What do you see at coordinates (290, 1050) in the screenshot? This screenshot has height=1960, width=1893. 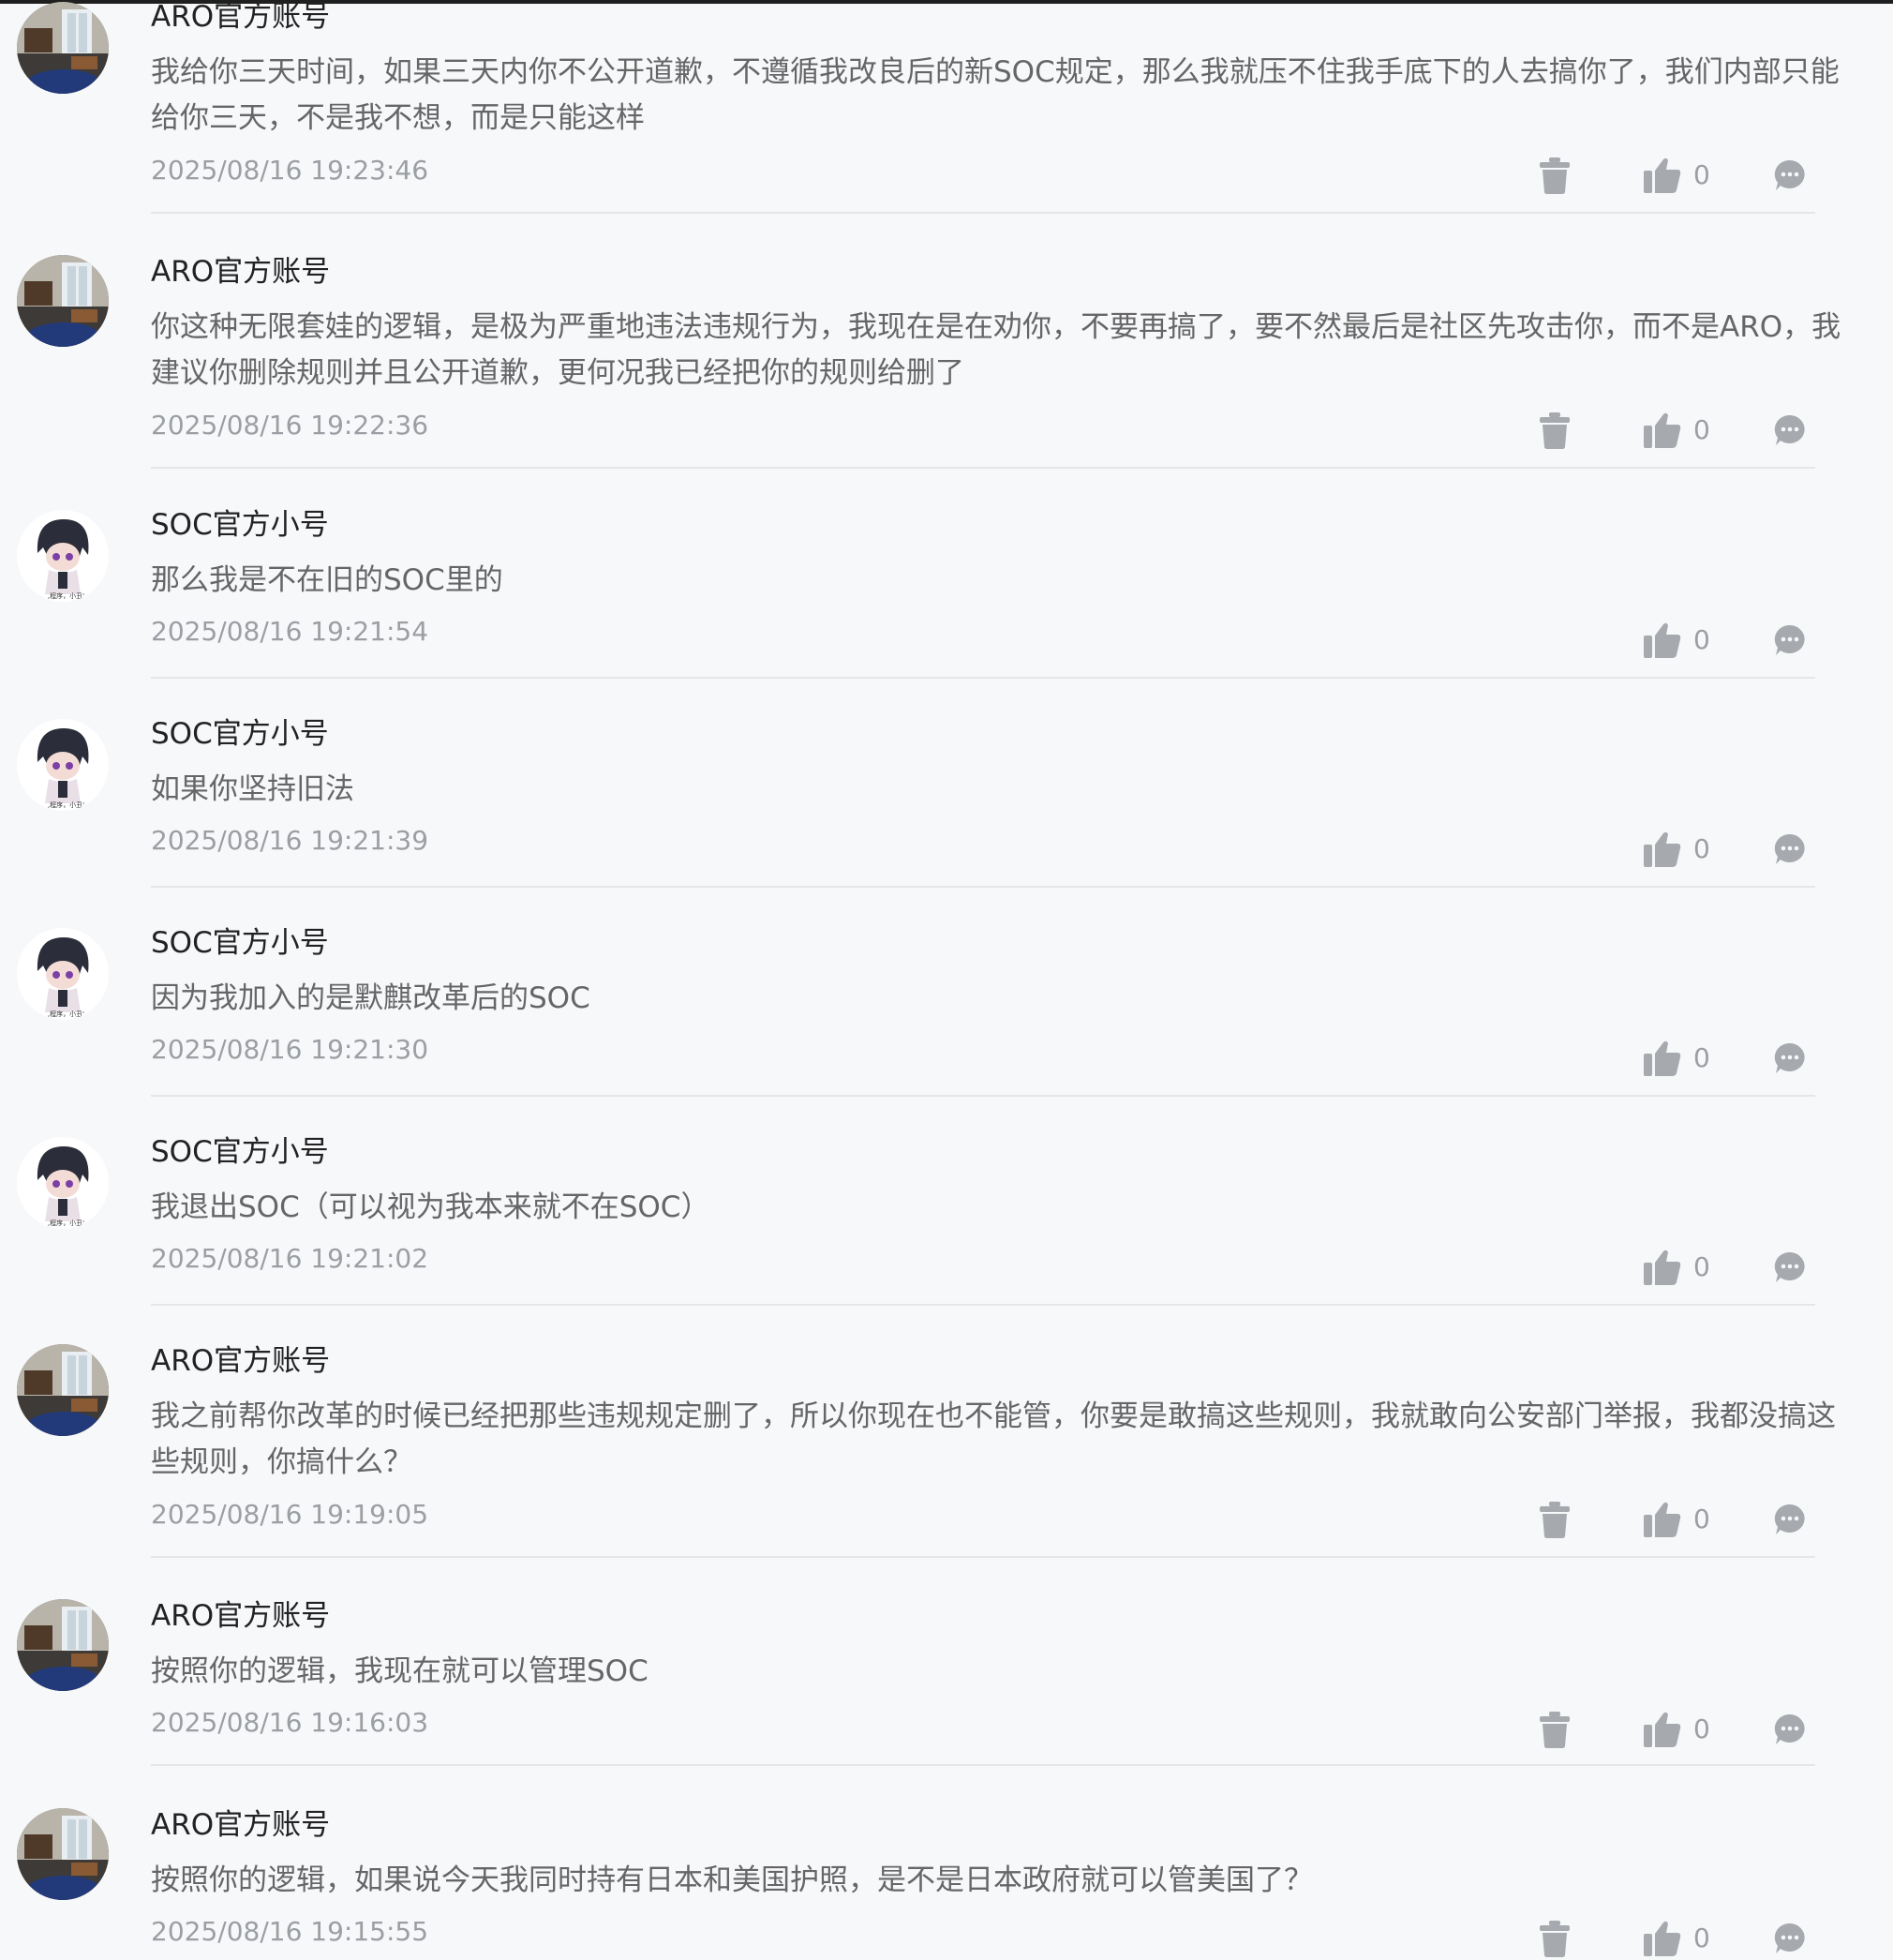 I see `comment-timestamp: 2025/08/16 19:21:30` at bounding box center [290, 1050].